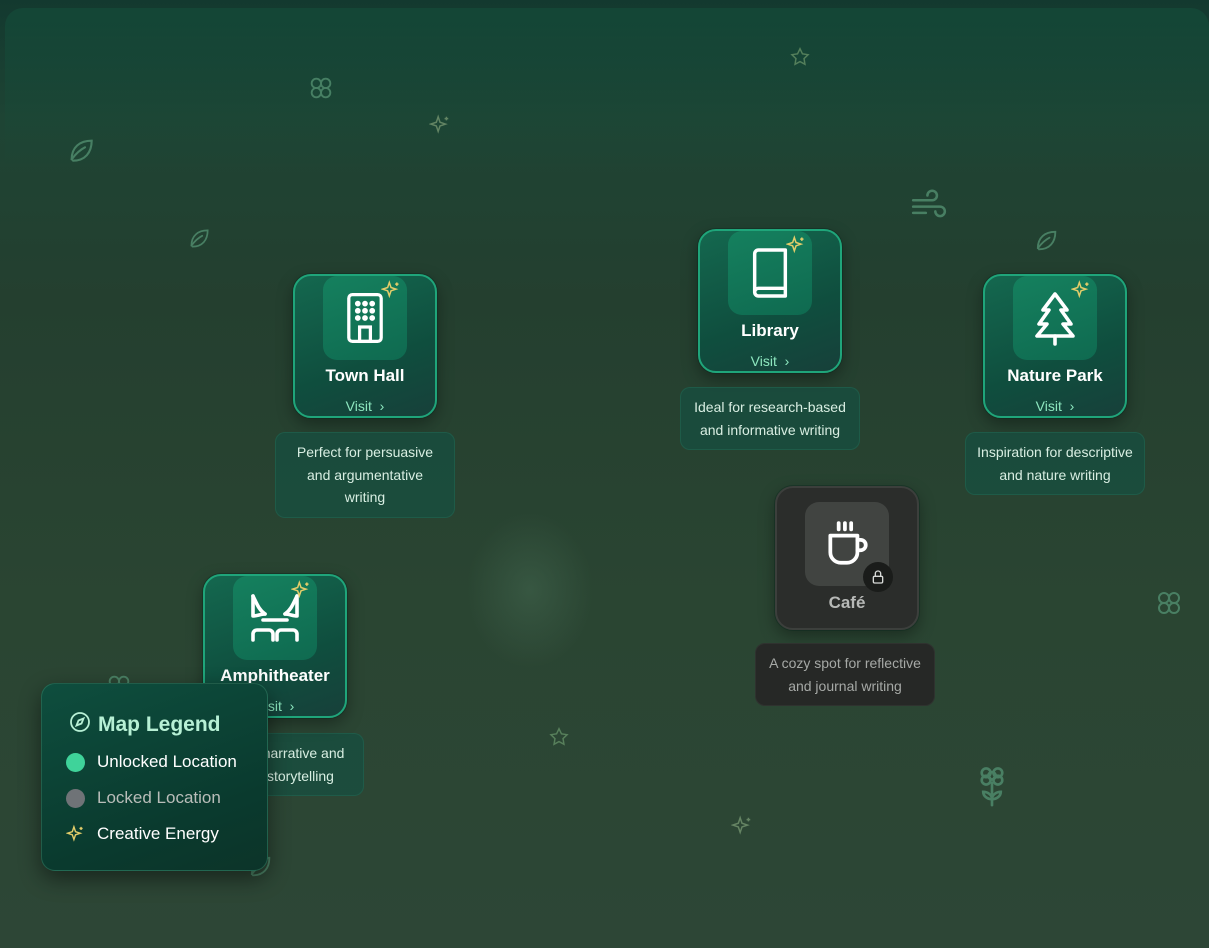 This screenshot has height=948, width=1209. Describe the element at coordinates (992, 786) in the screenshot. I see `flower-icon` at that location.